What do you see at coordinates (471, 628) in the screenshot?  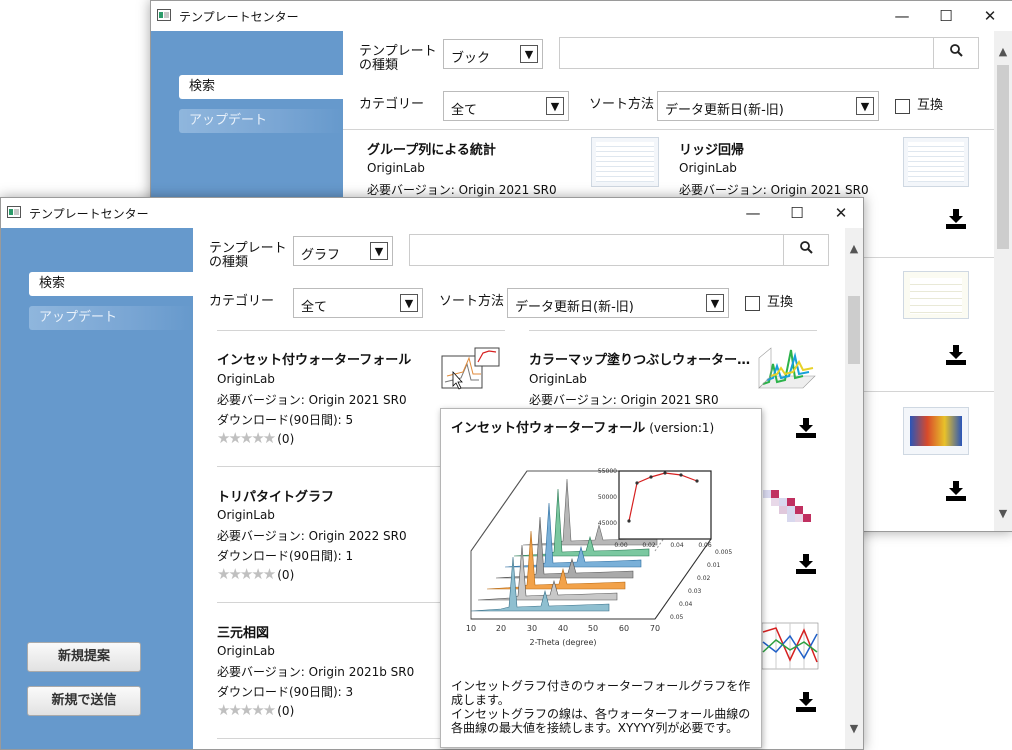 I see `x-tick: 10` at bounding box center [471, 628].